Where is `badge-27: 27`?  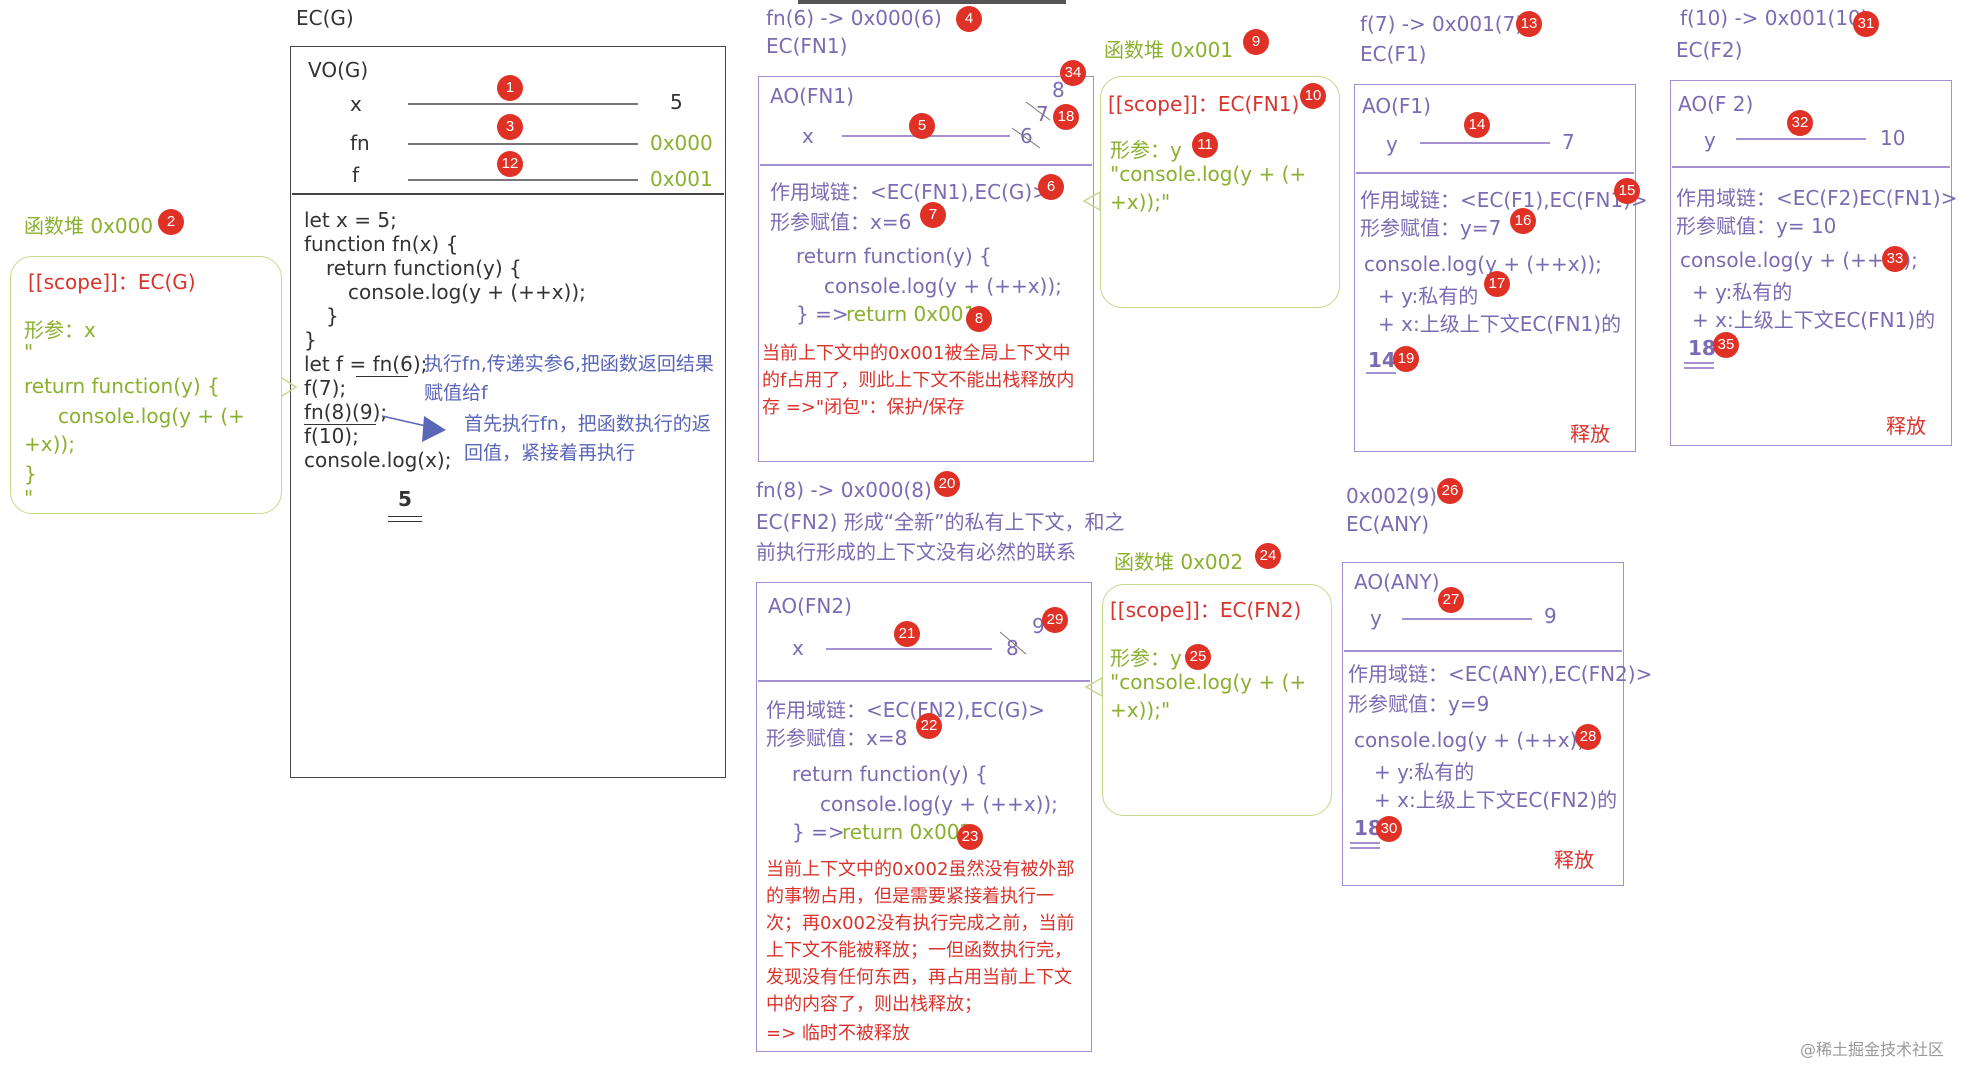
badge-27: 27 is located at coordinates (1451, 600).